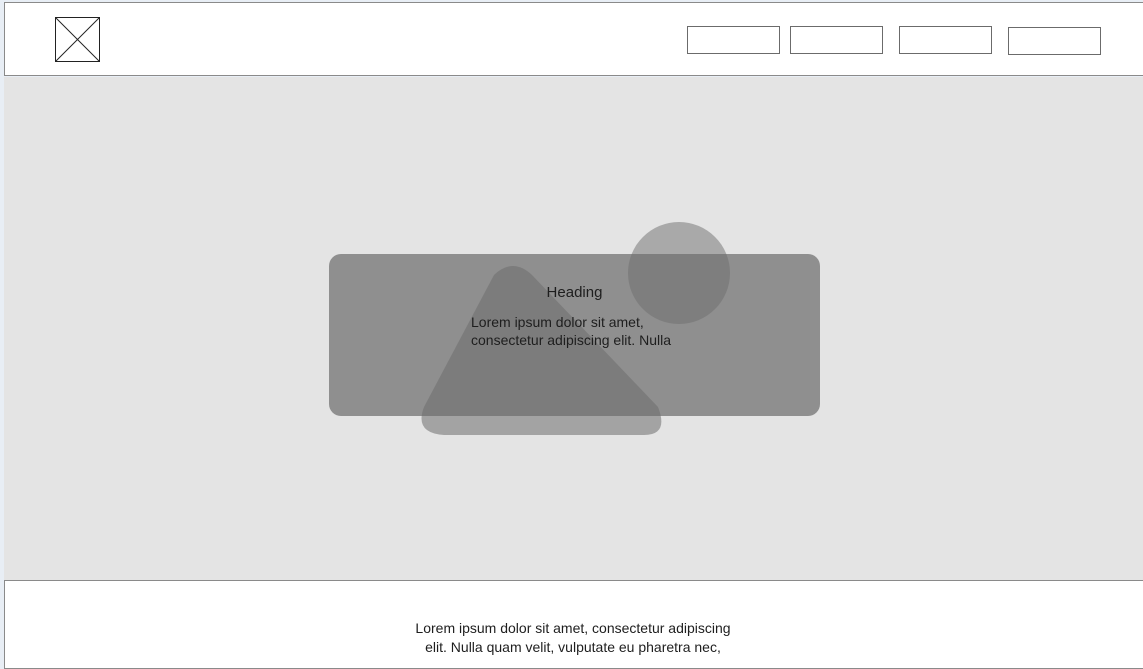 This screenshot has height=669, width=1143. I want to click on card-body-line: consectetur adipiscing elit. Nulla, so click(571, 340).